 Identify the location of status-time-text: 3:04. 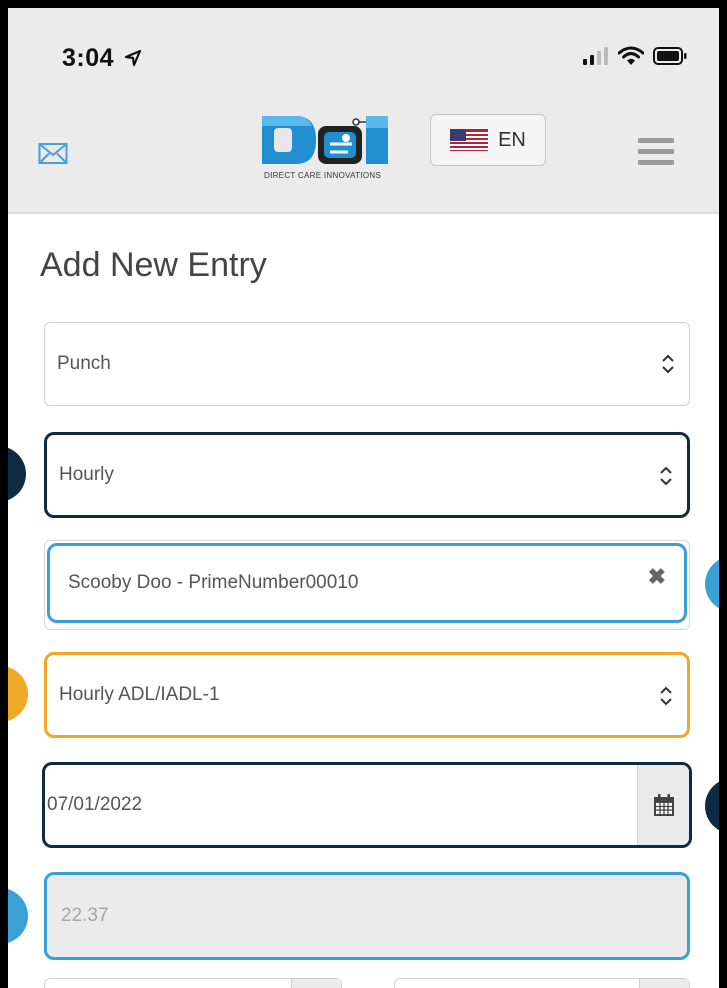
(88, 58).